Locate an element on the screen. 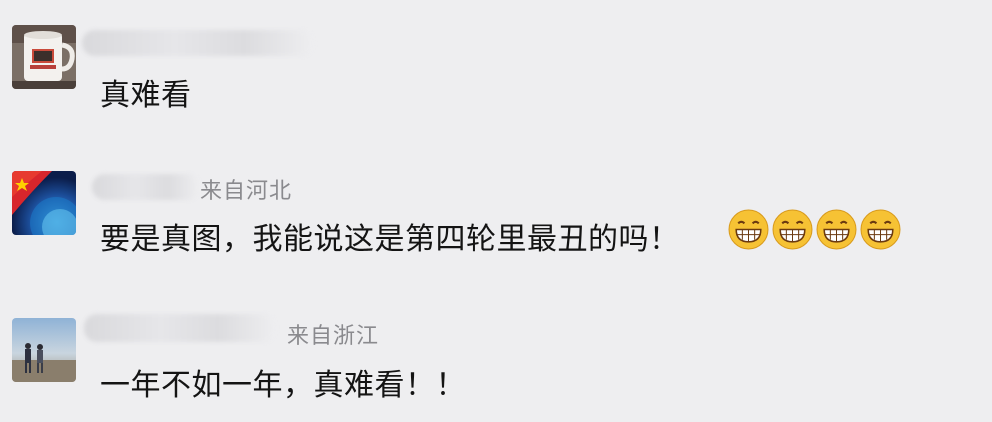 The width and height of the screenshot is (992, 422). emoji-group is located at coordinates (814, 229).